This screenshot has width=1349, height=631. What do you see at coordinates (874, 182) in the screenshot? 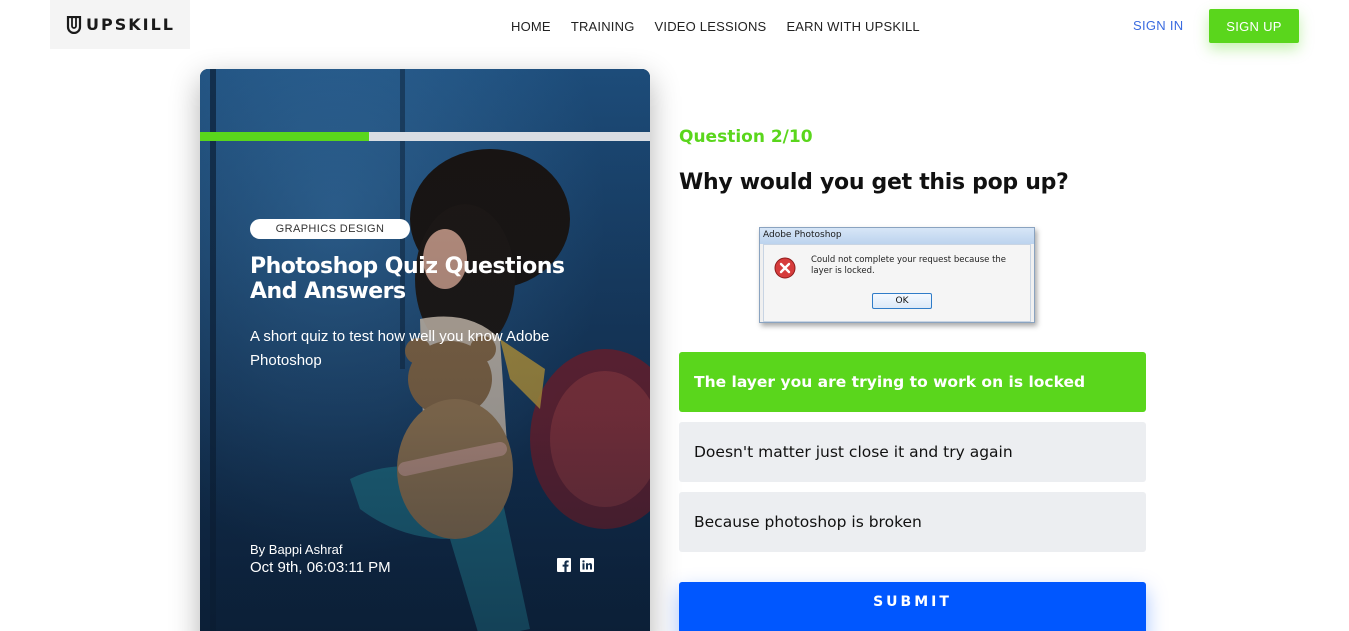
I see `question-text: Why would you get this pop up?` at bounding box center [874, 182].